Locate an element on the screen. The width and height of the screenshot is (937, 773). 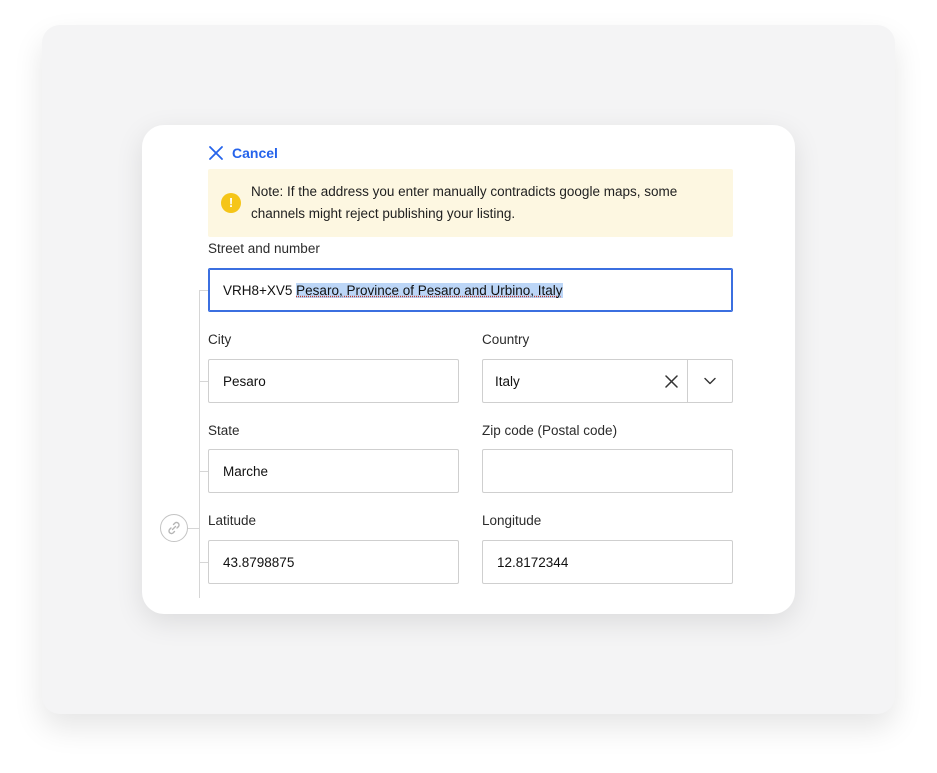
link-icon is located at coordinates (174, 528).